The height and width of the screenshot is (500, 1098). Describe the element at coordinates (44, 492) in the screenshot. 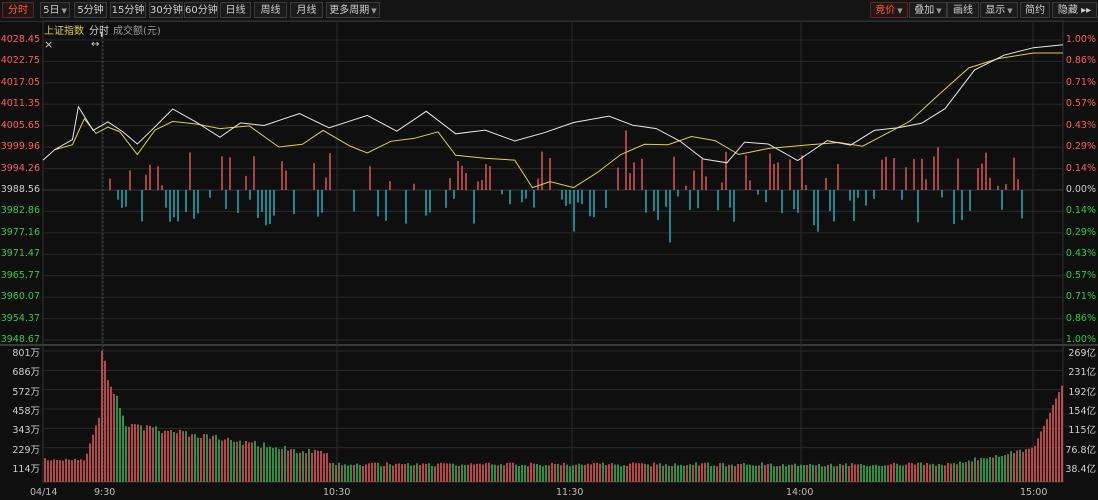

I see `time-tick-label: 04/14` at that location.